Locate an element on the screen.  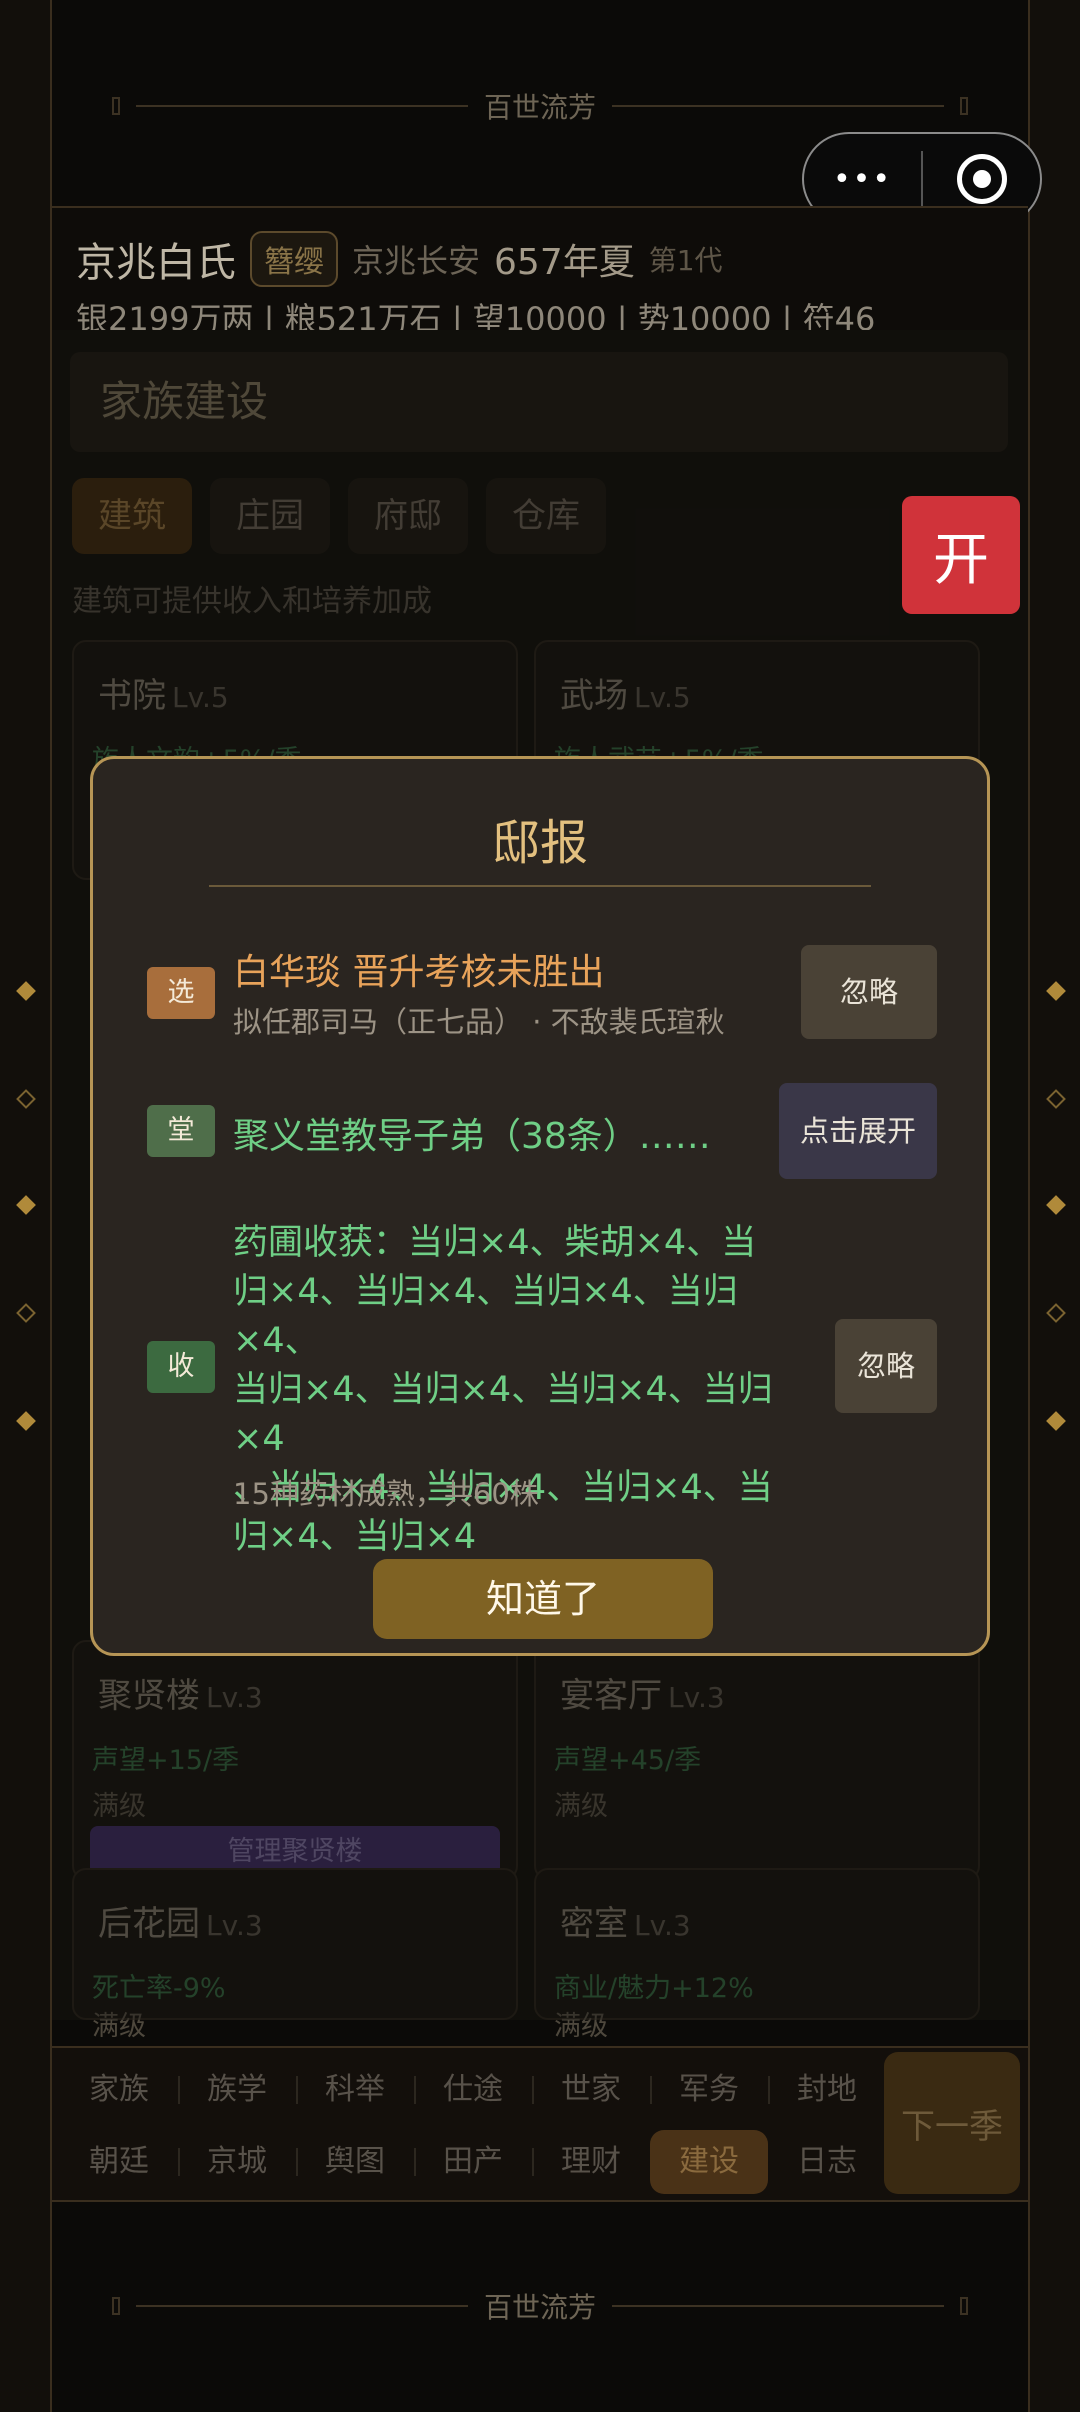
bottom-banner: 百世流芳 is located at coordinates (540, 2306).